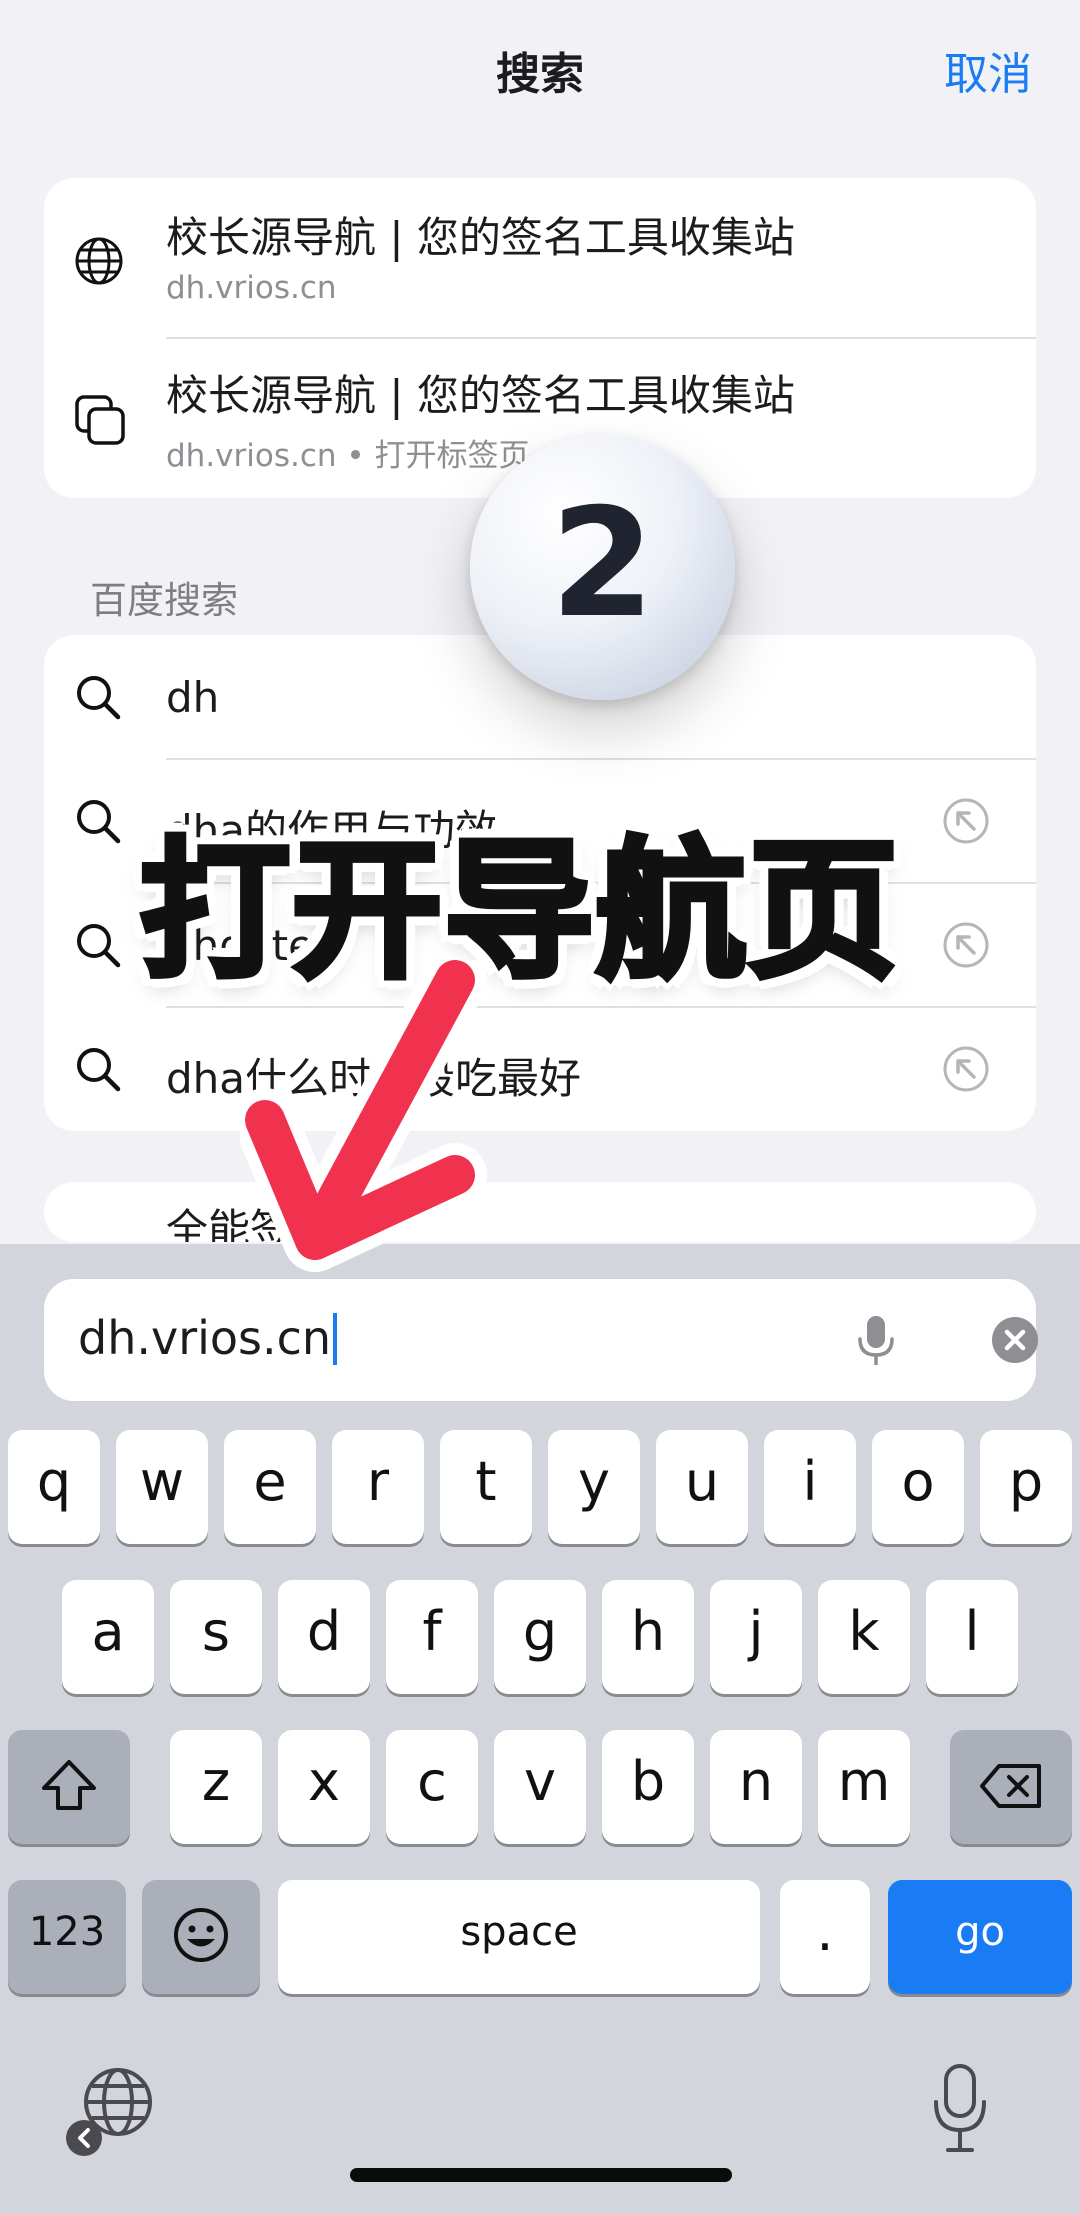  Describe the element at coordinates (335, 1338) in the screenshot. I see `text-caret` at that location.